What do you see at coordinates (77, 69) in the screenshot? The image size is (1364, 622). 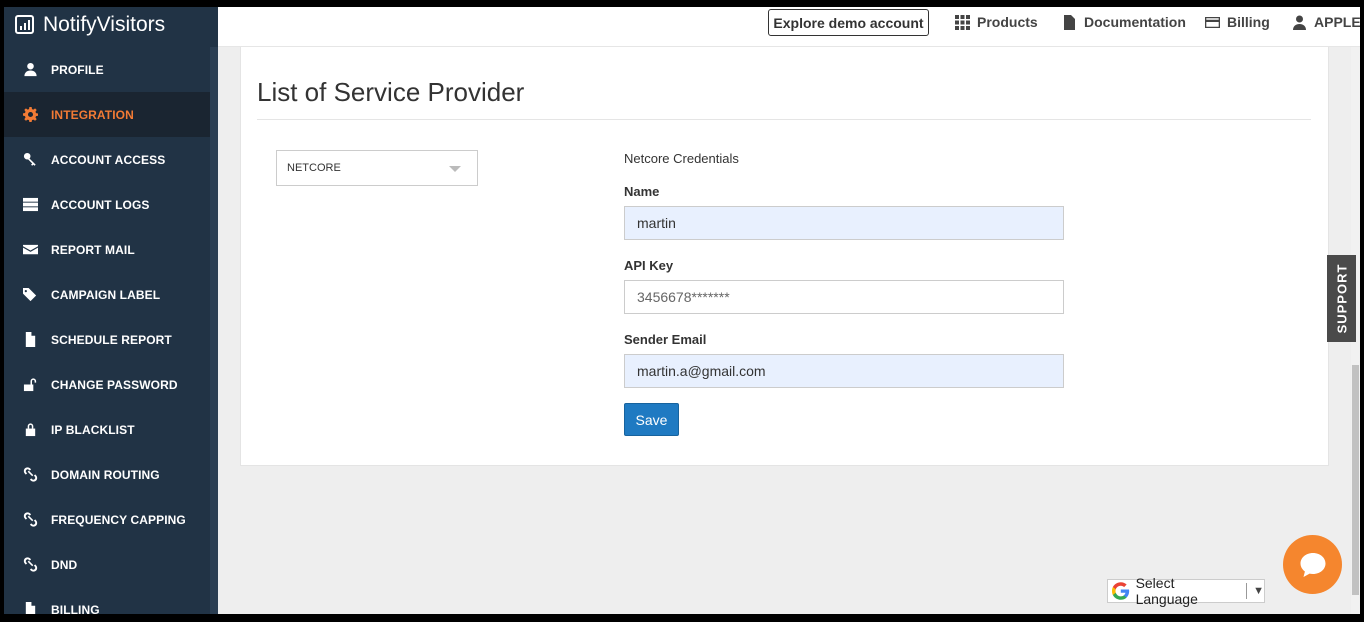 I see `sidebar-item-label: PROFILE` at bounding box center [77, 69].